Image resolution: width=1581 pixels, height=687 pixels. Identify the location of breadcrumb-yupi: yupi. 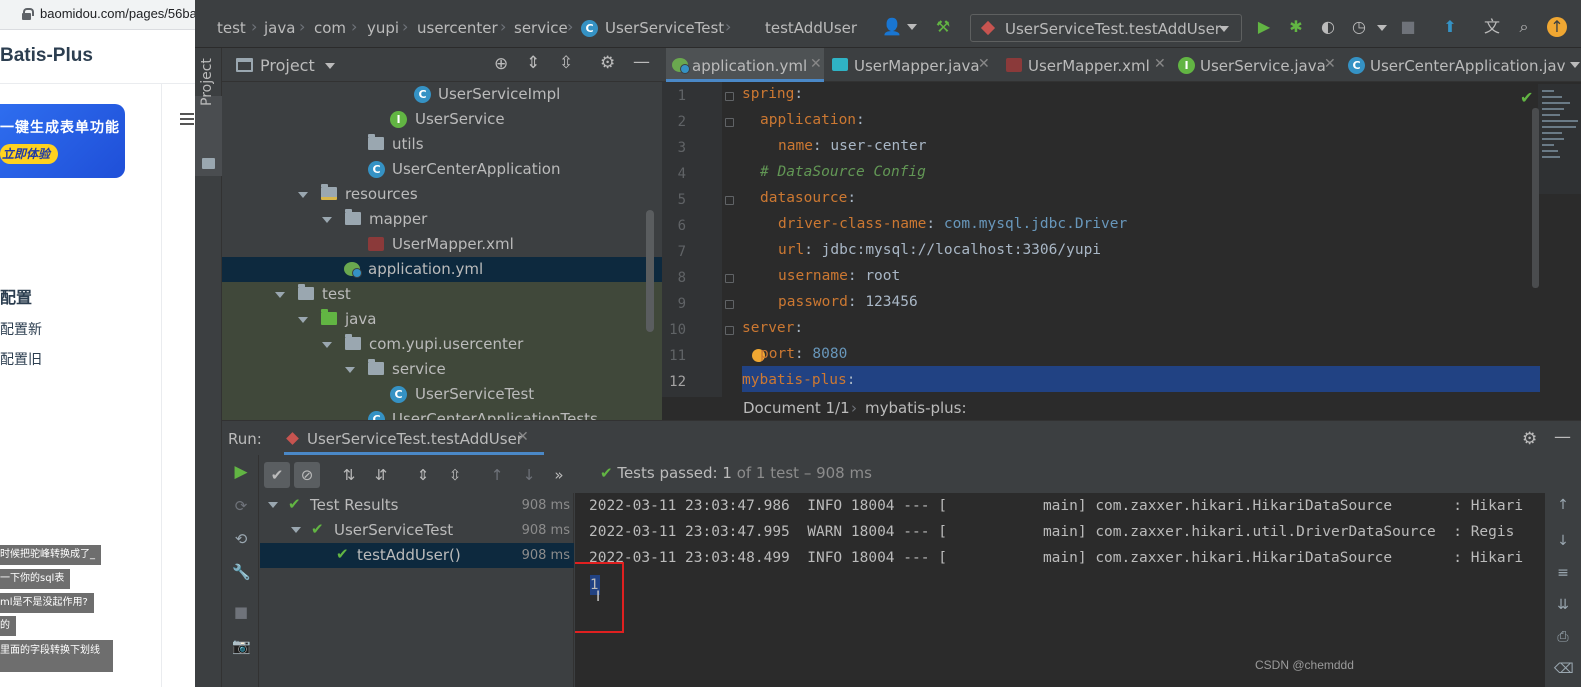
(383, 28).